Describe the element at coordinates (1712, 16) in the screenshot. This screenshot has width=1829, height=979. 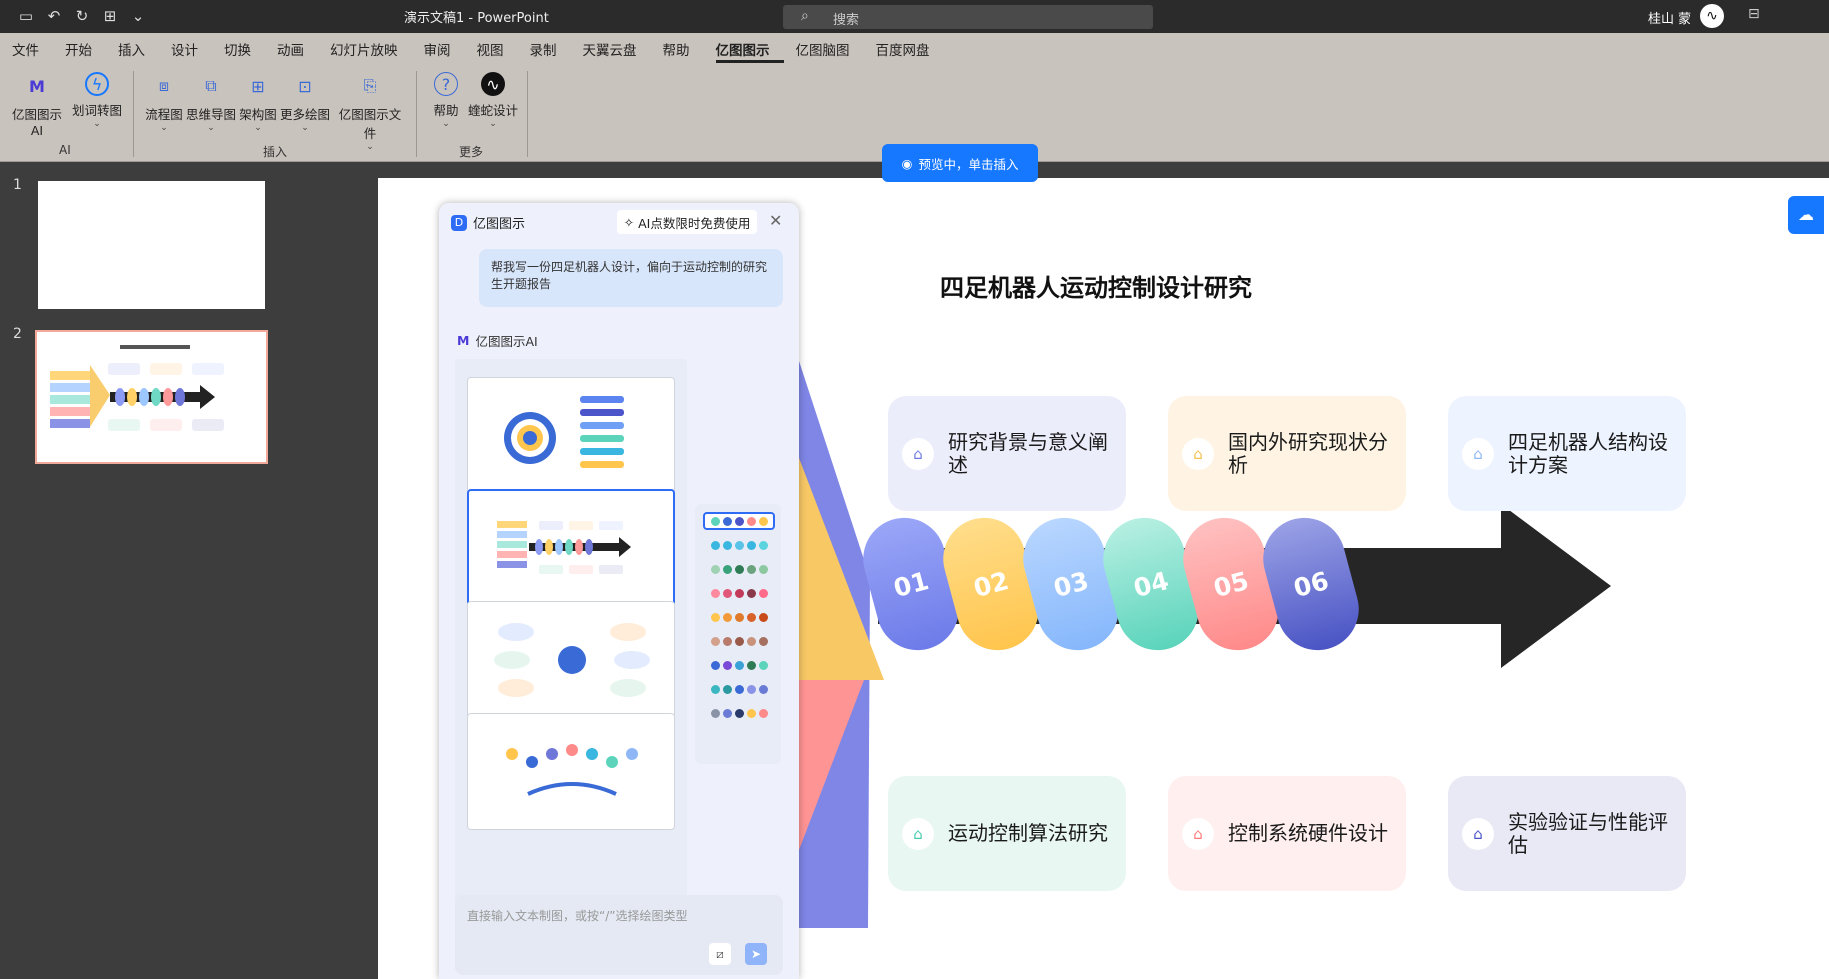
I see `avatar: ∿` at that location.